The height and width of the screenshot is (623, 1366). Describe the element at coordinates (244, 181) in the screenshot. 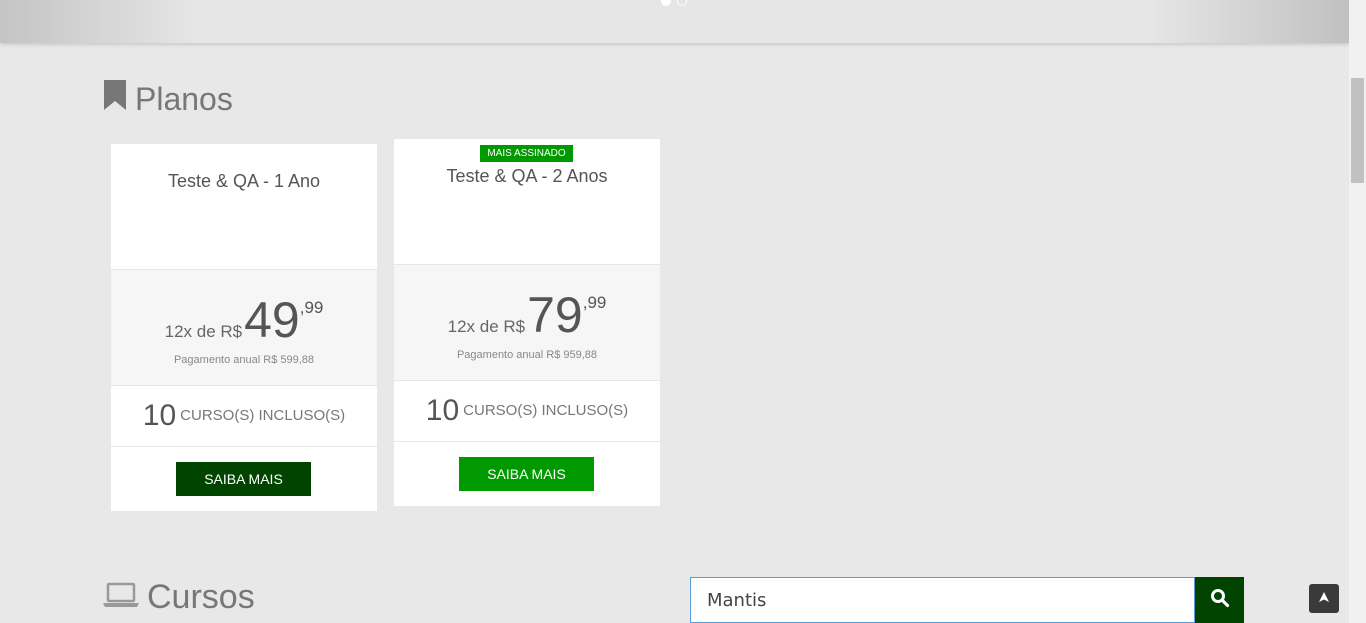

I see `plan-name: Teste & QA - 1 Ano` at that location.